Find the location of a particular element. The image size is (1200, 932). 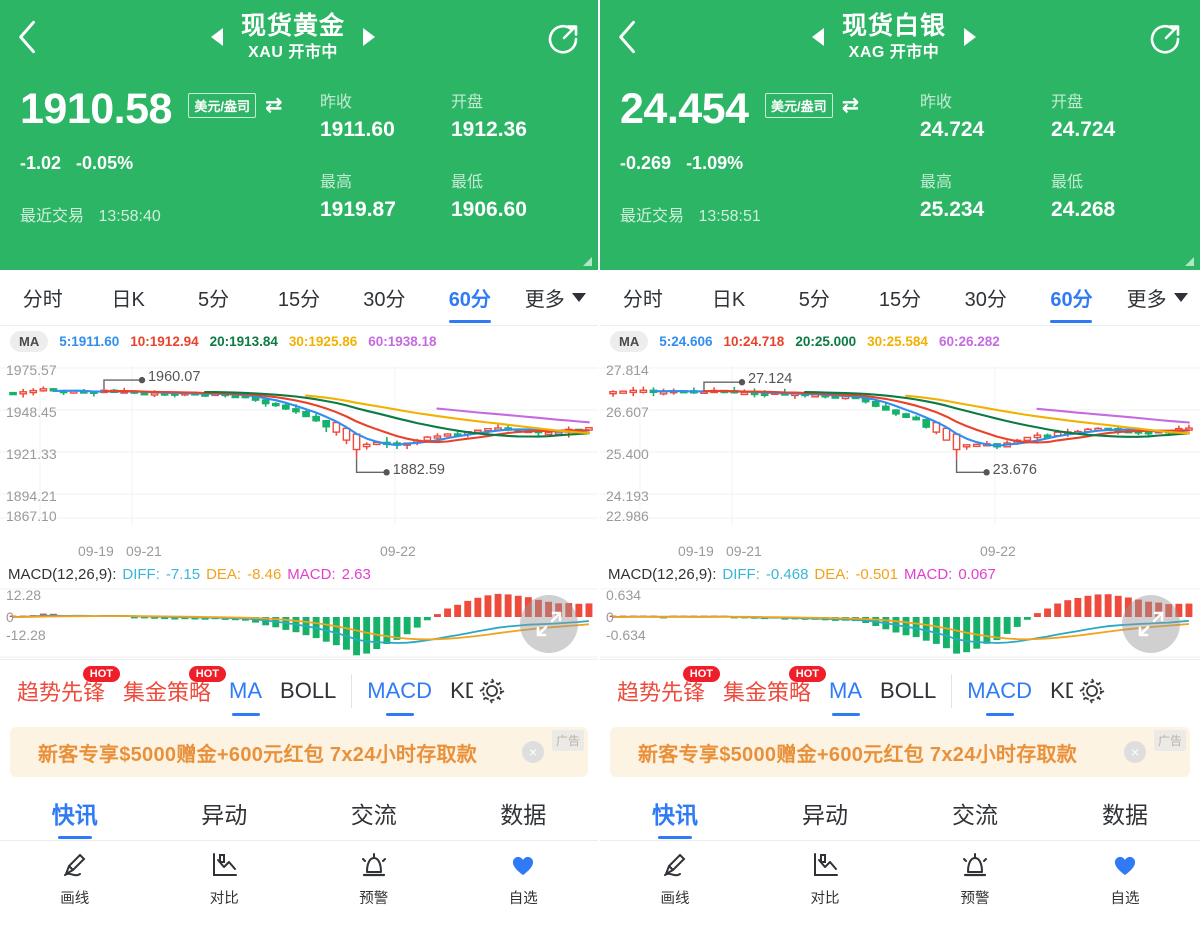

macd-dea-label: DEA: is located at coordinates (832, 574).